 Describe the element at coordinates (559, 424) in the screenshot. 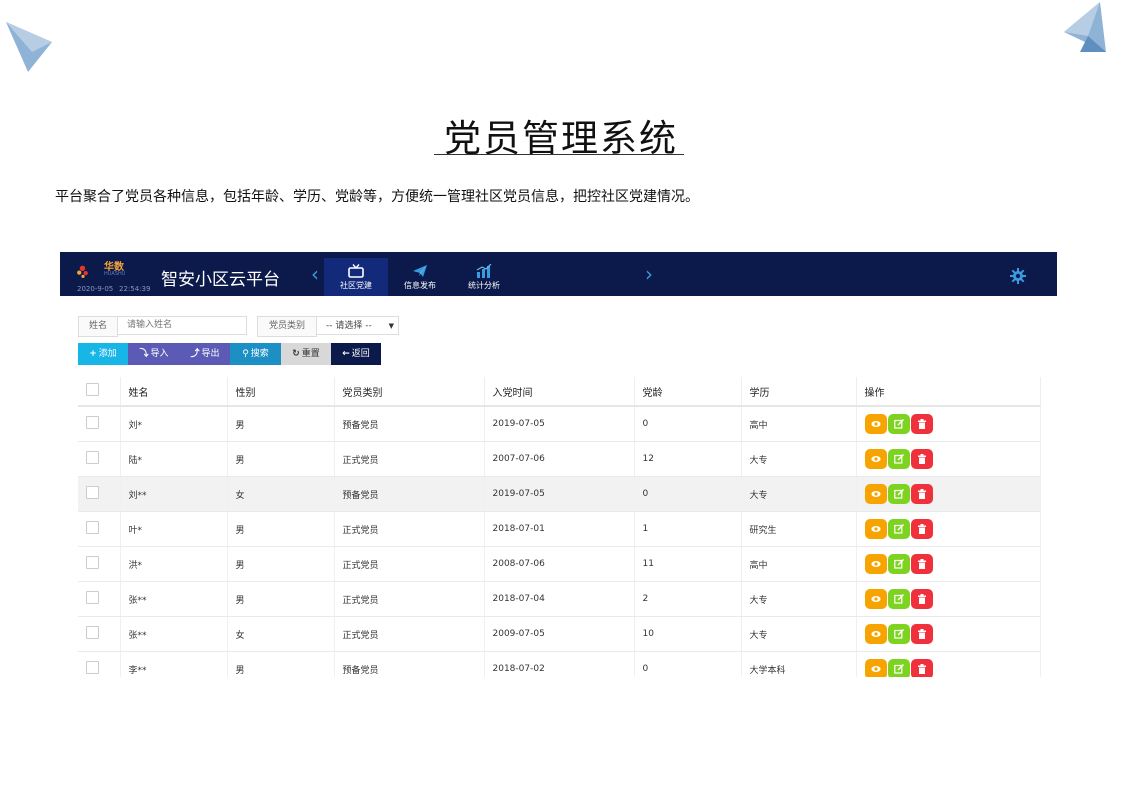

I see `table-row: 刘* 男预备党员 2019-07-05 0 高中` at that location.